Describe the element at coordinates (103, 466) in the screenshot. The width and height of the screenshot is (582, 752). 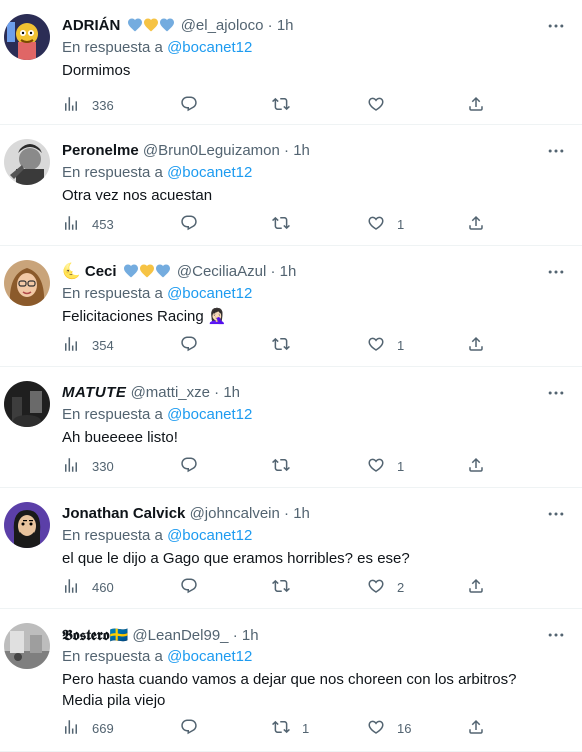
I see `views-count: 330` at that location.